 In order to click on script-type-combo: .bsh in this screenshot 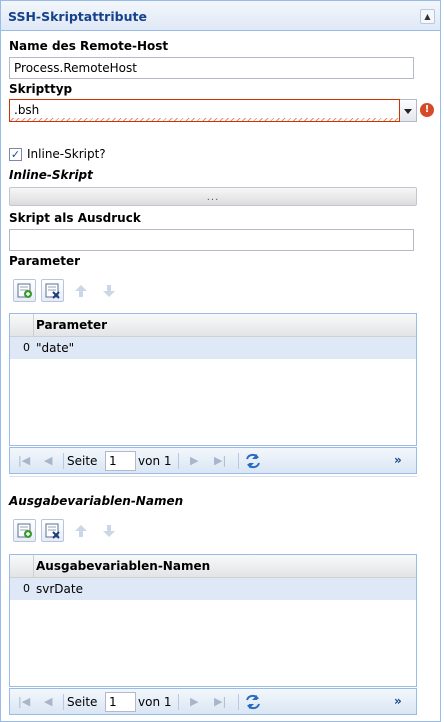, I will do `click(213, 110)`.